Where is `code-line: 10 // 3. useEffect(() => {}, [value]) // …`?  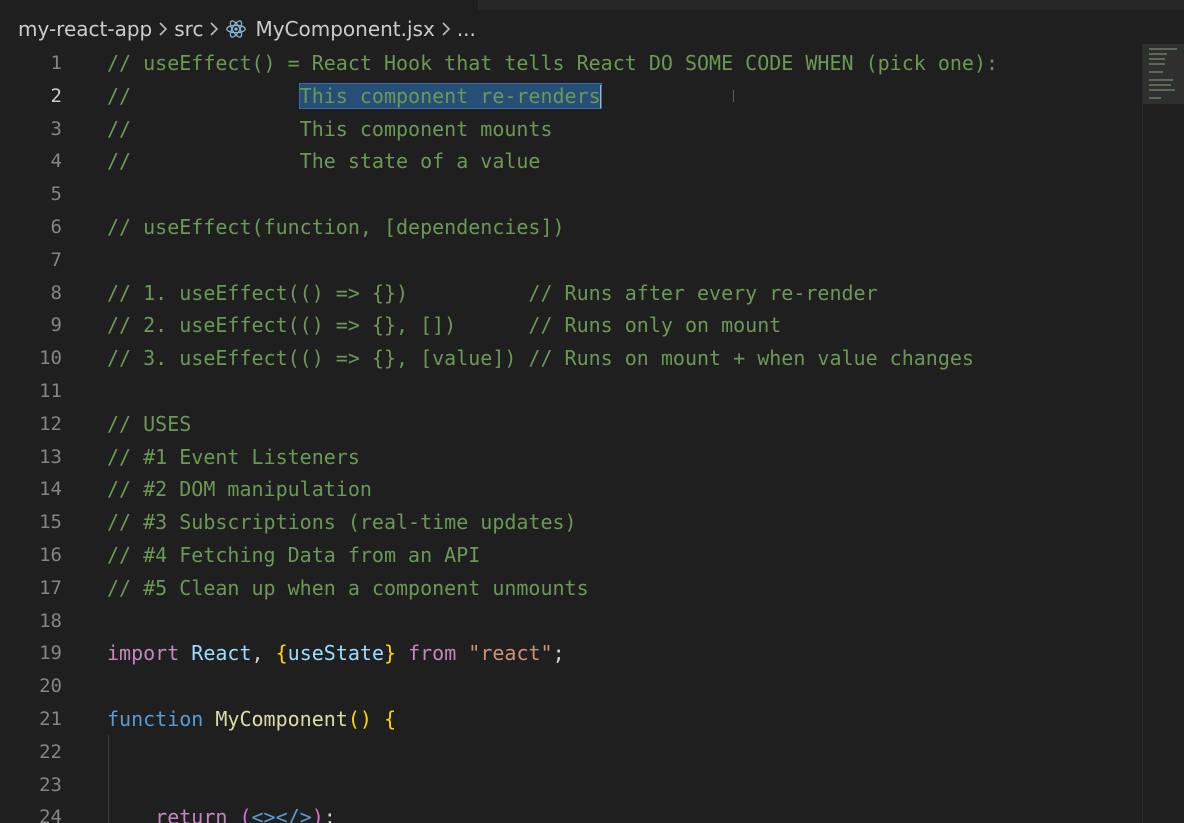
code-line: 10 // 3. useEffect(() => {}, [value]) // … is located at coordinates (570, 358).